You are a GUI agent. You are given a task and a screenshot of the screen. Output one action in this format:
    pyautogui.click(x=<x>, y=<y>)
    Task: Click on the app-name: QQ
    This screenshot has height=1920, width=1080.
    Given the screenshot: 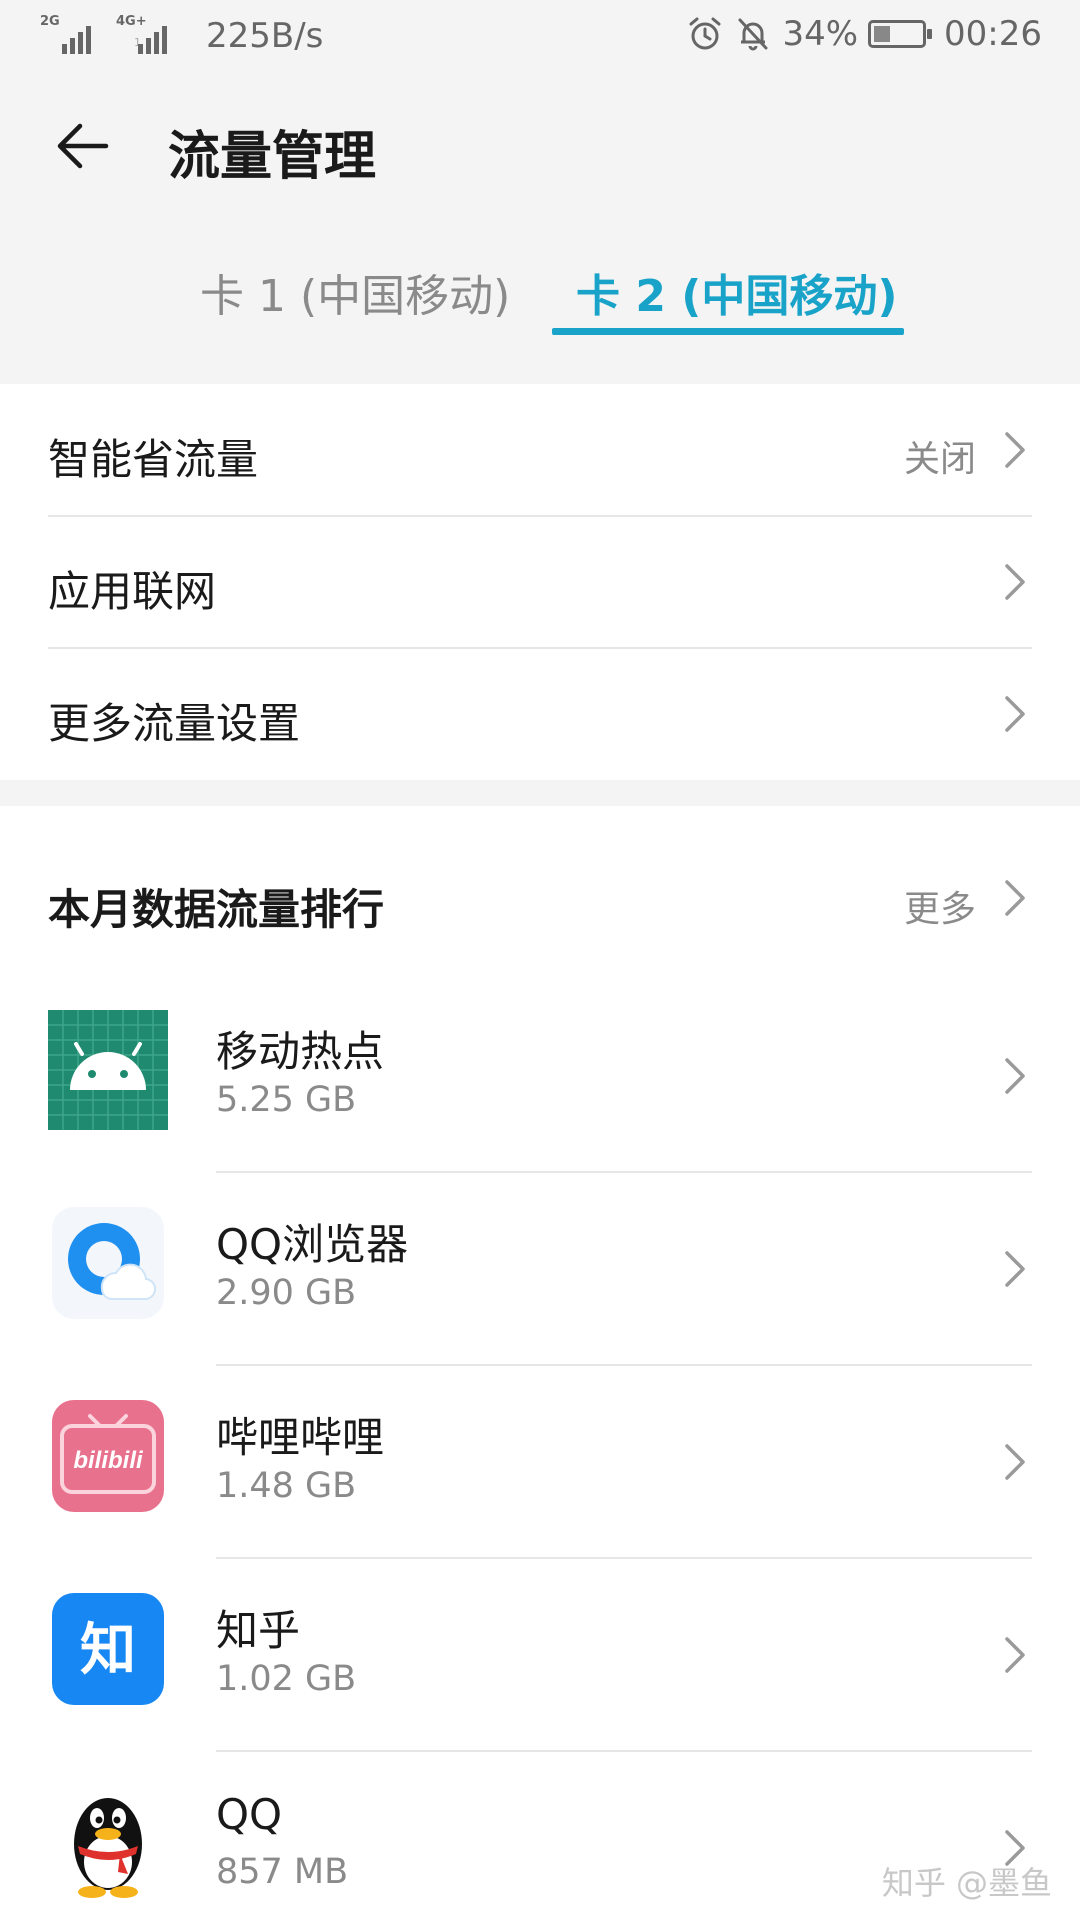 What is the action you would take?
    pyautogui.click(x=249, y=1814)
    